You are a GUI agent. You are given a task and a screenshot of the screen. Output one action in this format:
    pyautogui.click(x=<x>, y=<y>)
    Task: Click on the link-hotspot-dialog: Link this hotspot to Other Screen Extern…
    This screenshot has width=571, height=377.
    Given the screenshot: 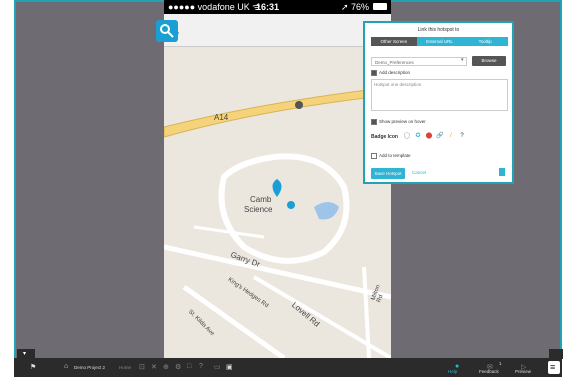 What is the action you would take?
    pyautogui.click(x=438, y=102)
    